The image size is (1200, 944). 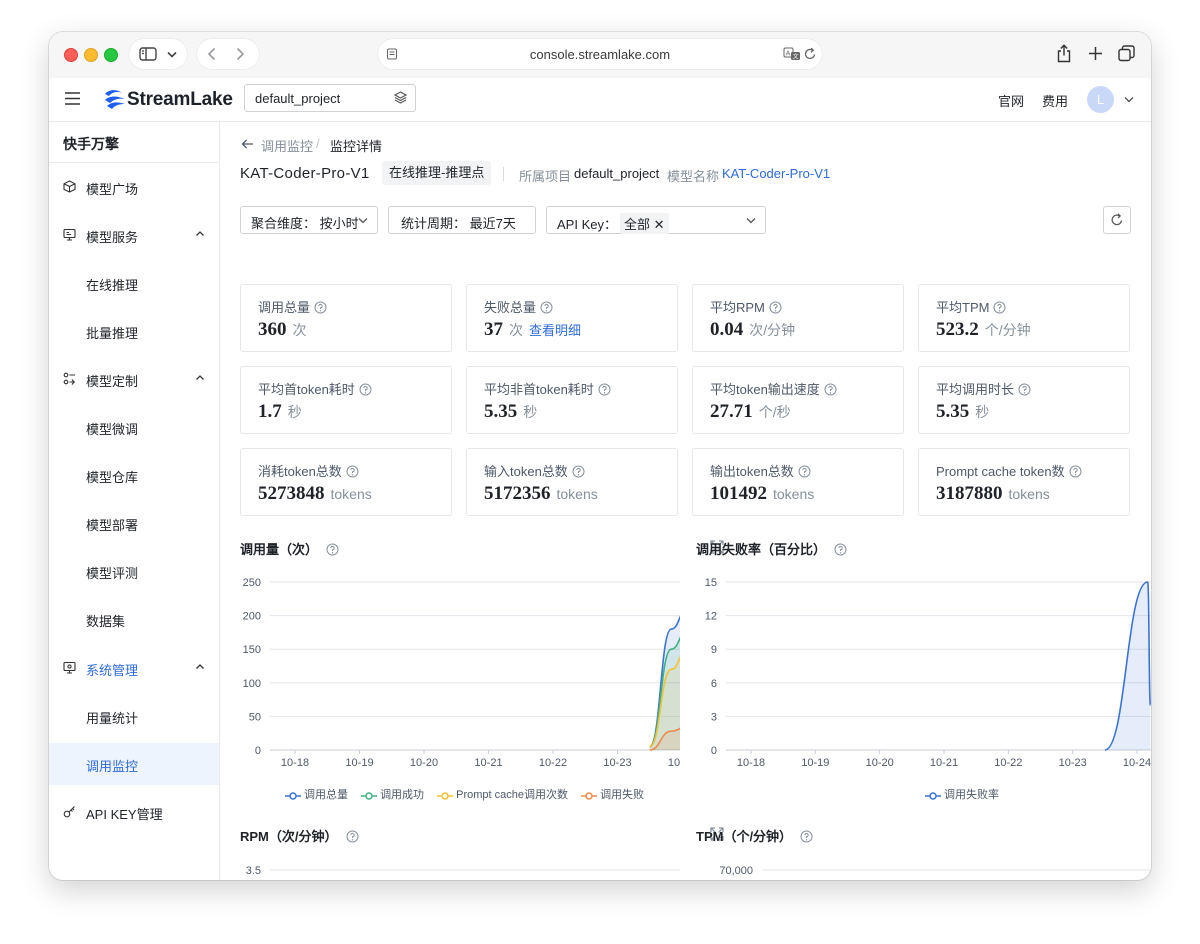 I want to click on failure-rate-chart-legend: 调用失败率, so click(x=967, y=794).